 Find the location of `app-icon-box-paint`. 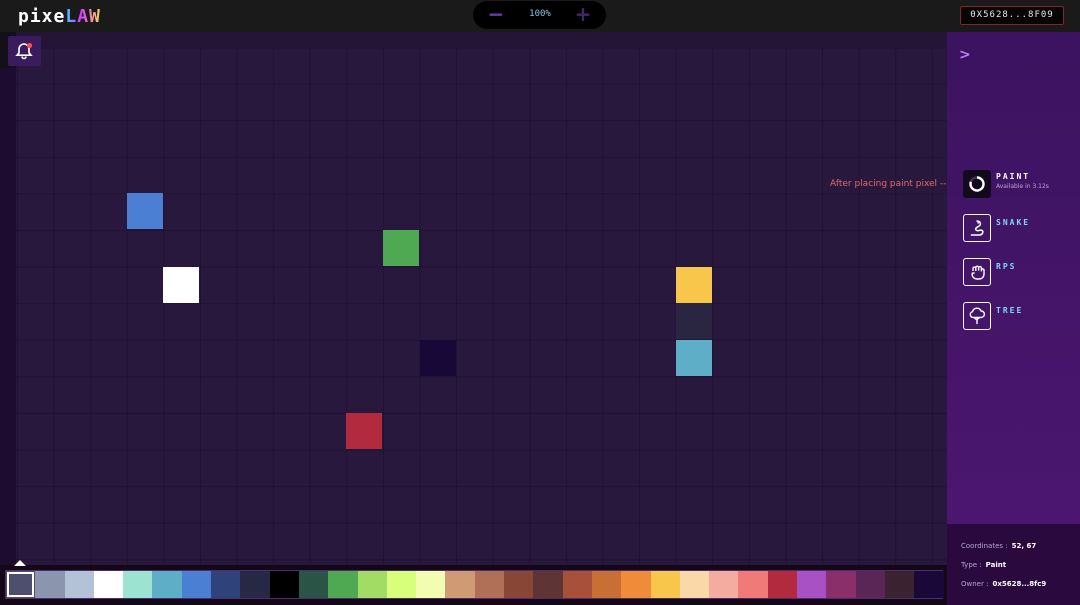

app-icon-box-paint is located at coordinates (977, 184).